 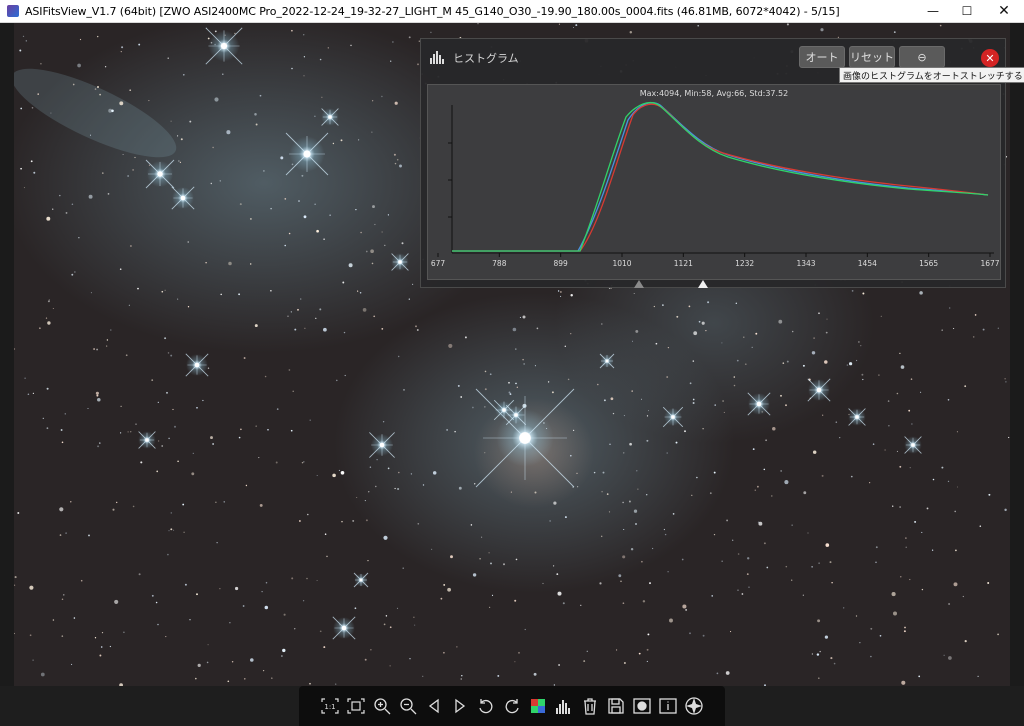 I want to click on close-button: ✕, so click(x=1004, y=11).